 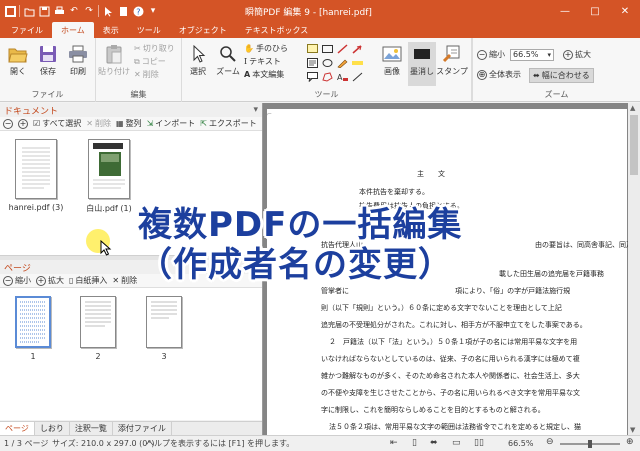 I want to click on doc-heading: 主 文, so click(x=431, y=174).